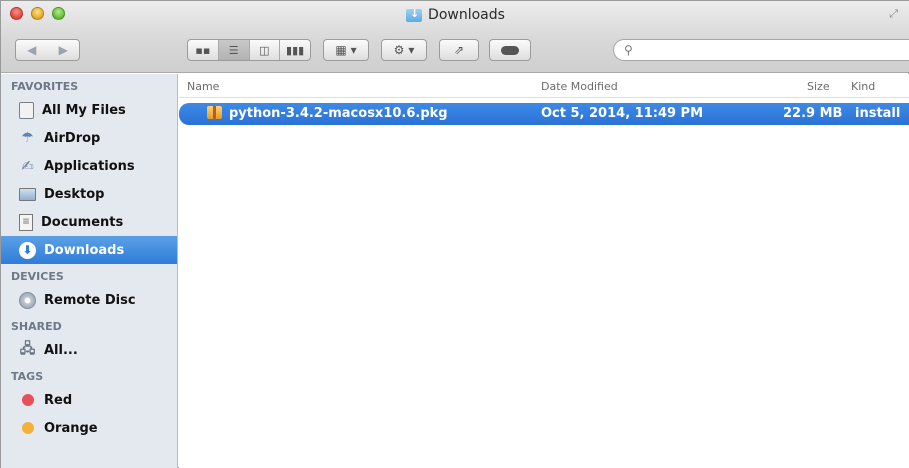 The image size is (909, 468). What do you see at coordinates (414, 14) in the screenshot?
I see `downloads-folder-icon` at bounding box center [414, 14].